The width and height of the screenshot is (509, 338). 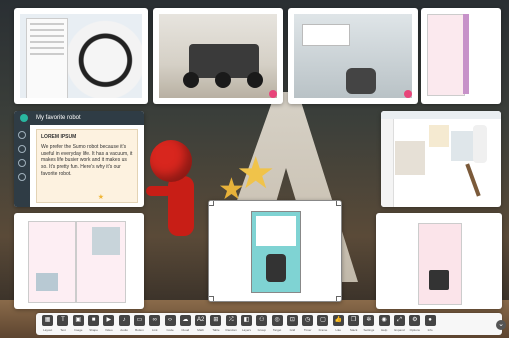 What do you see at coordinates (387, 163) in the screenshot?
I see `window-sidebar` at bounding box center [387, 163].